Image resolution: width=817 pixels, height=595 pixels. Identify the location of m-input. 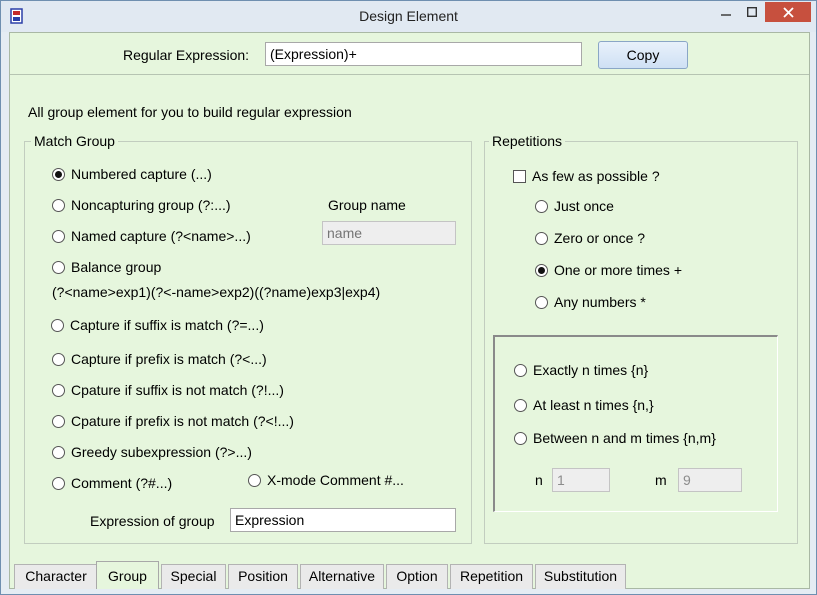
(710, 480).